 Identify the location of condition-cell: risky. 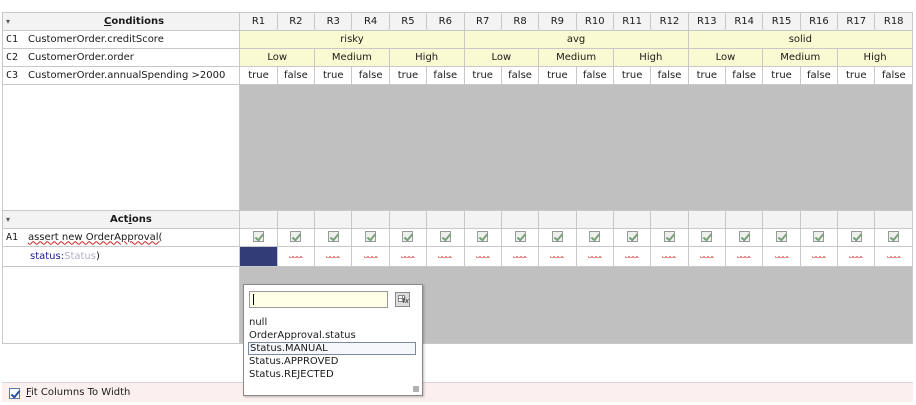
(352, 39).